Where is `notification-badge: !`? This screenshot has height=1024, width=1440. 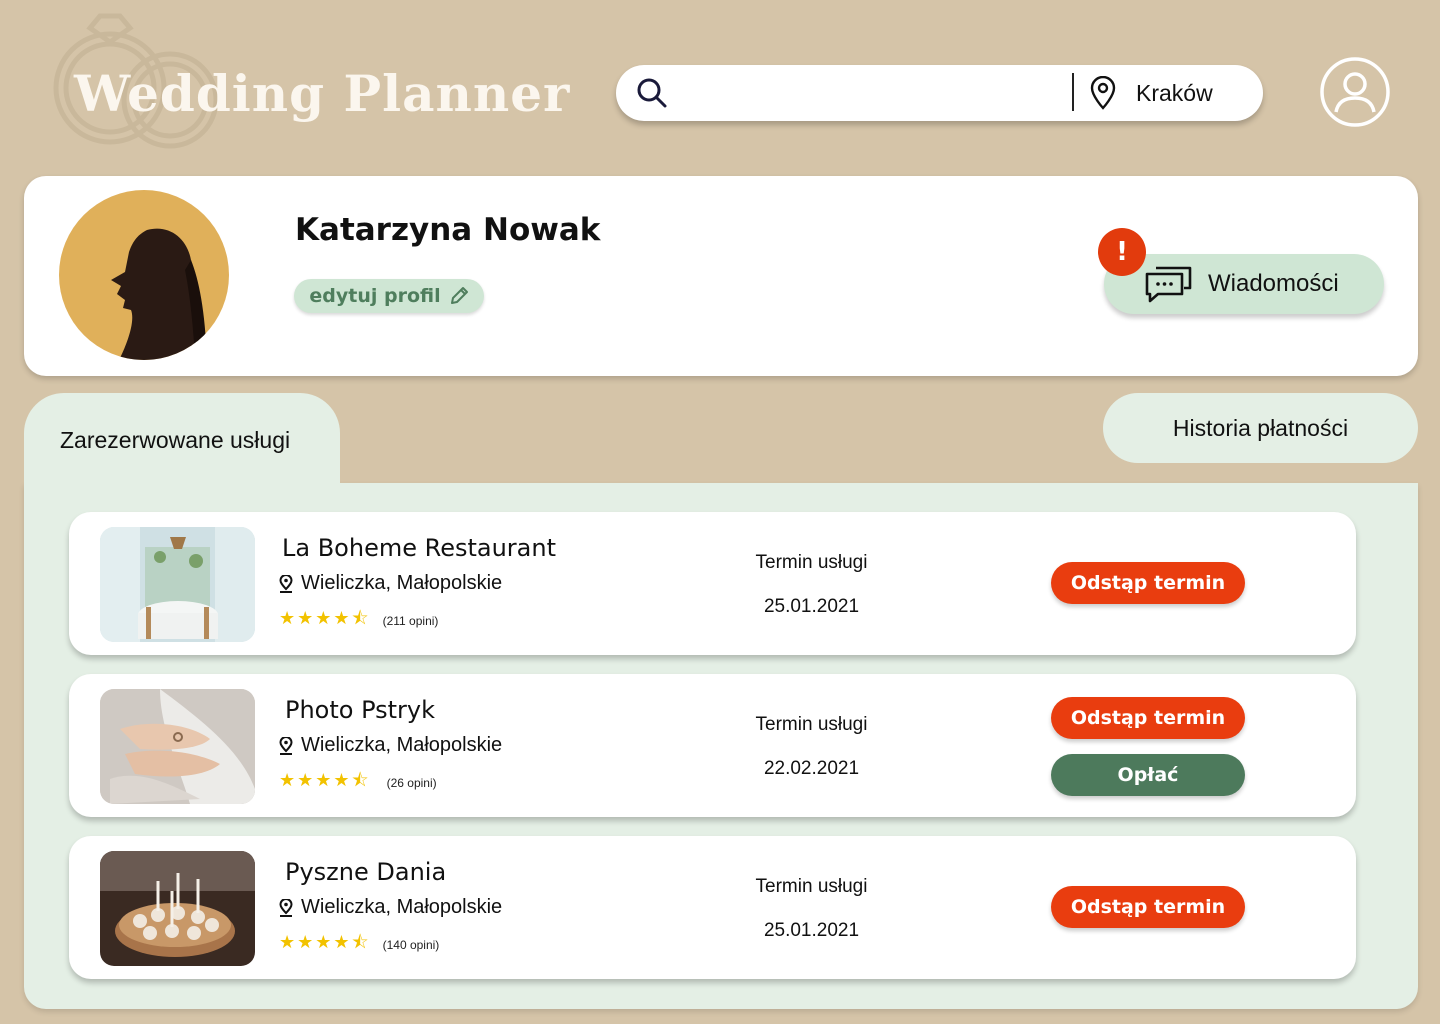
notification-badge: ! is located at coordinates (1122, 252).